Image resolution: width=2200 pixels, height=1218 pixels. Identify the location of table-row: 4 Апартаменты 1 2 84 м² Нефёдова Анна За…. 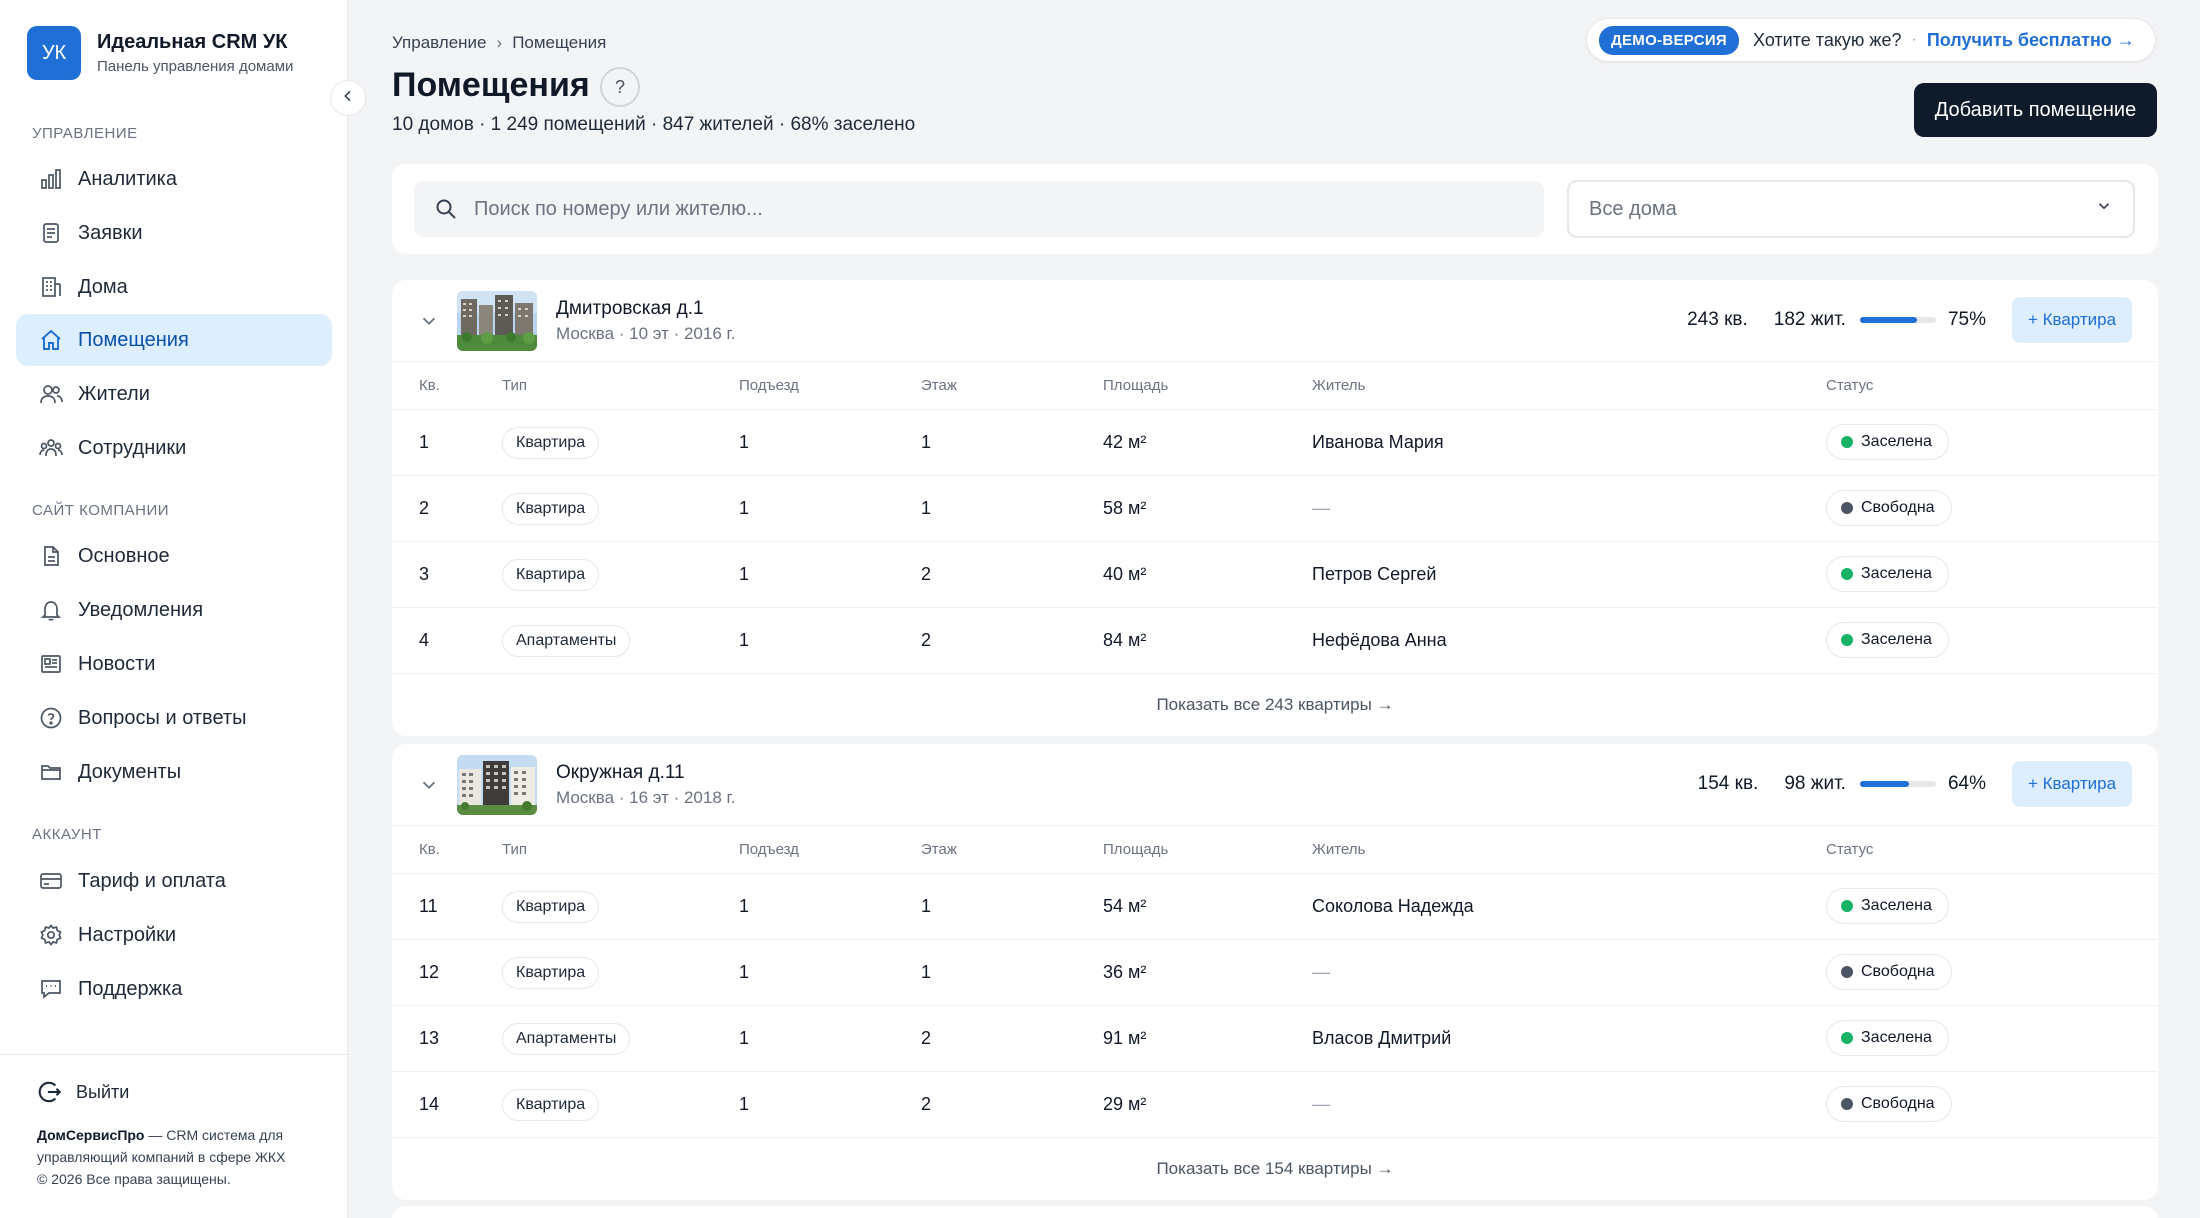
(1275, 641).